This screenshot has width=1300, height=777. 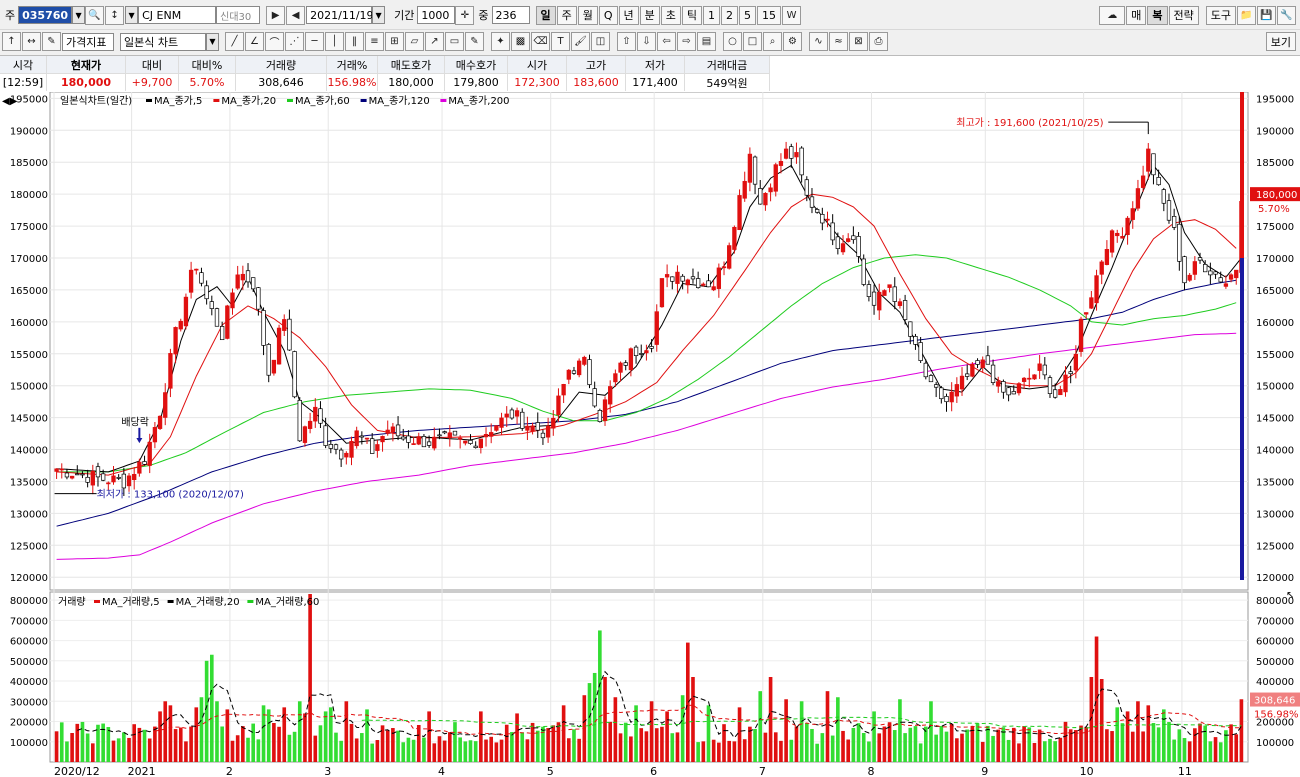 I want to click on chart-type-arrow: ▼, so click(x=212, y=41).